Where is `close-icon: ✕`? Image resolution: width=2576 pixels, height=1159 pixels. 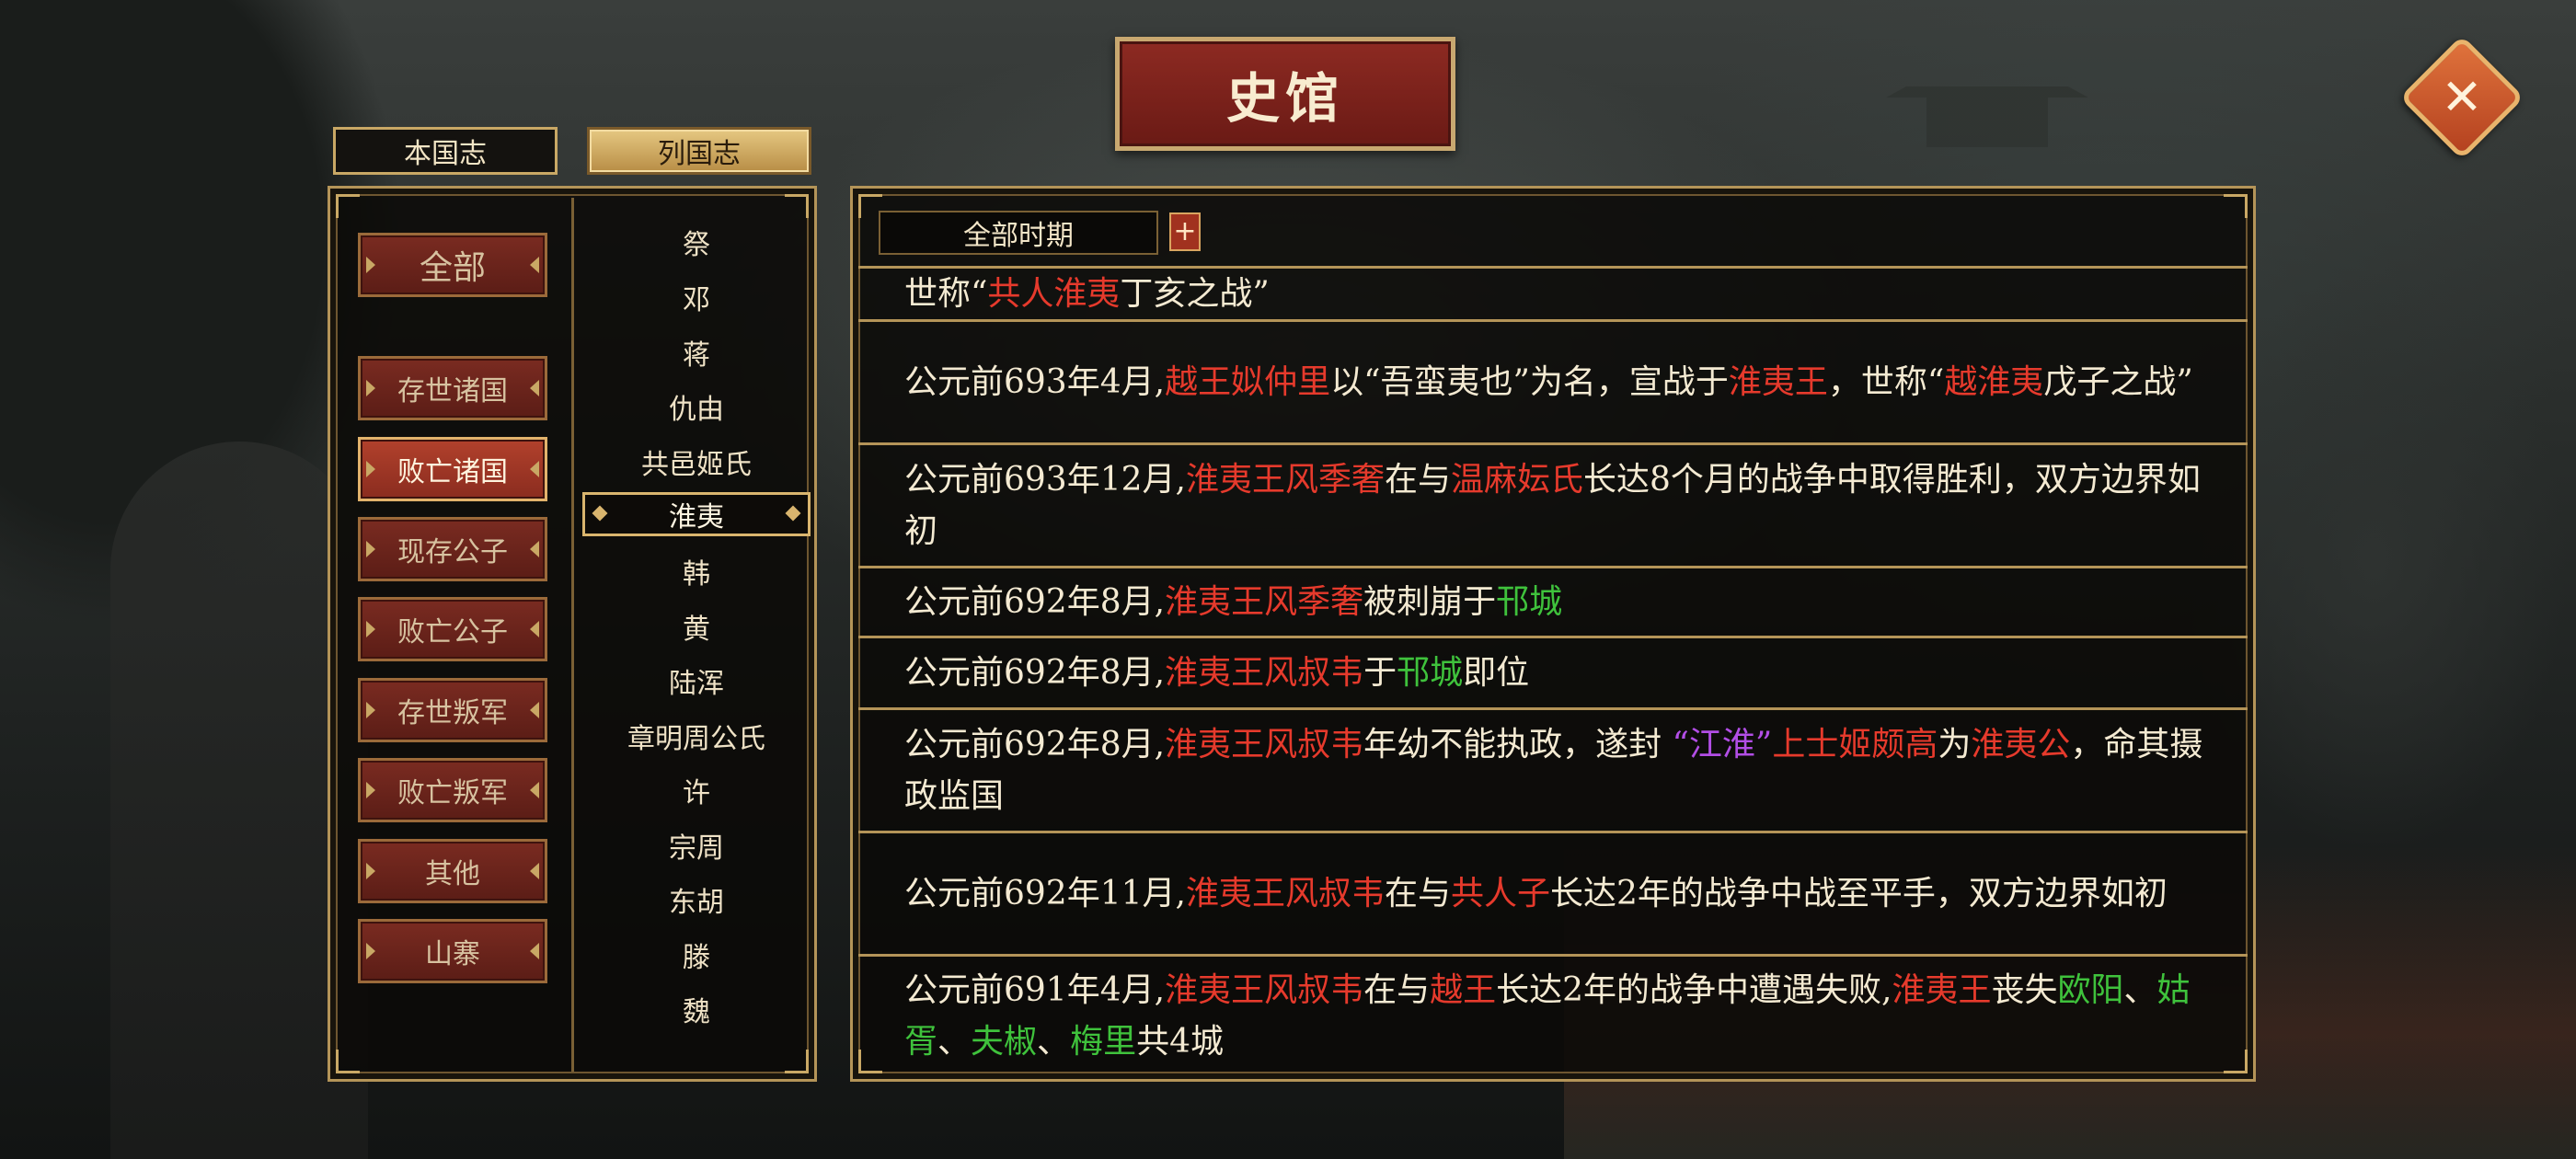
close-icon: ✕ is located at coordinates (2462, 97).